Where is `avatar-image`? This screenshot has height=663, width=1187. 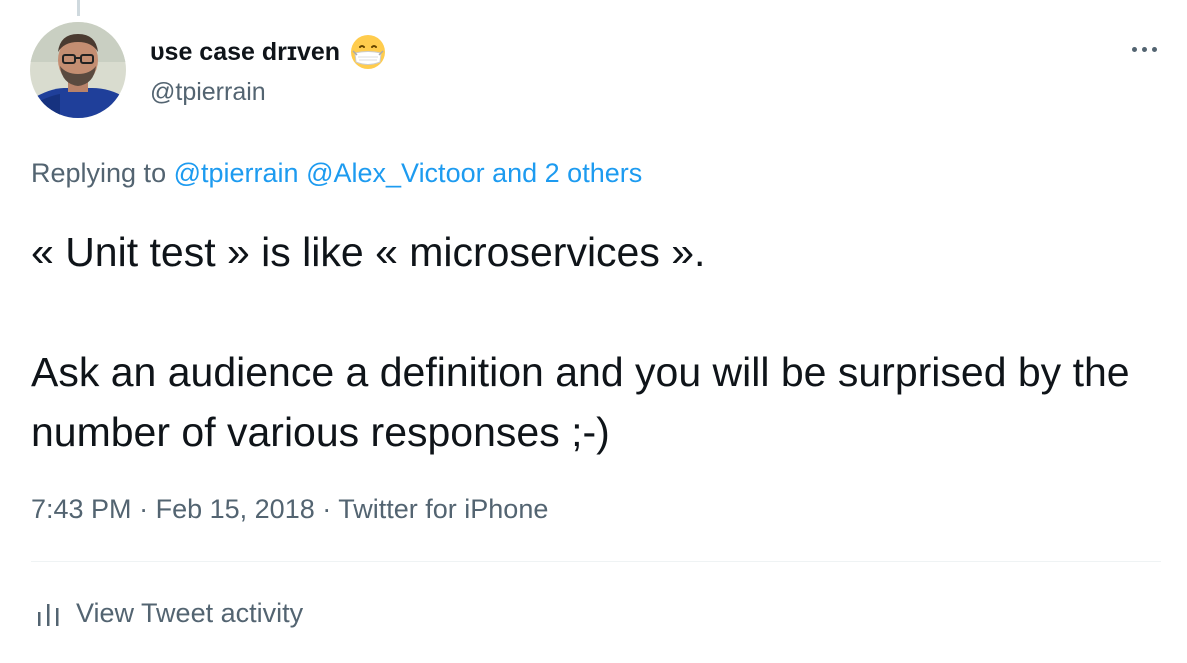 avatar-image is located at coordinates (78, 70).